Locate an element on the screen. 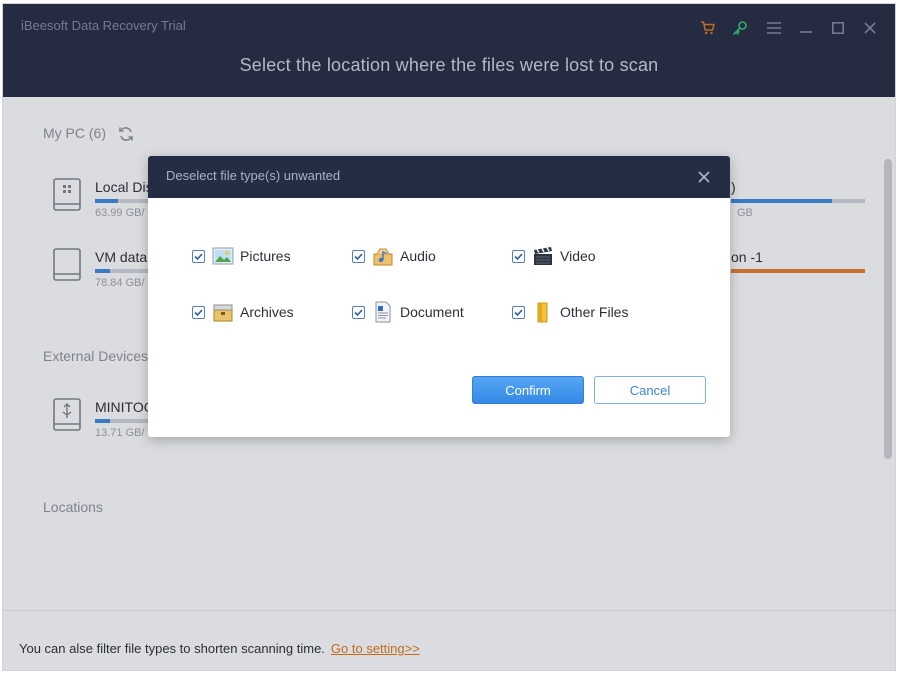 This screenshot has width=900, height=674. file-type-label: Audio is located at coordinates (418, 256).